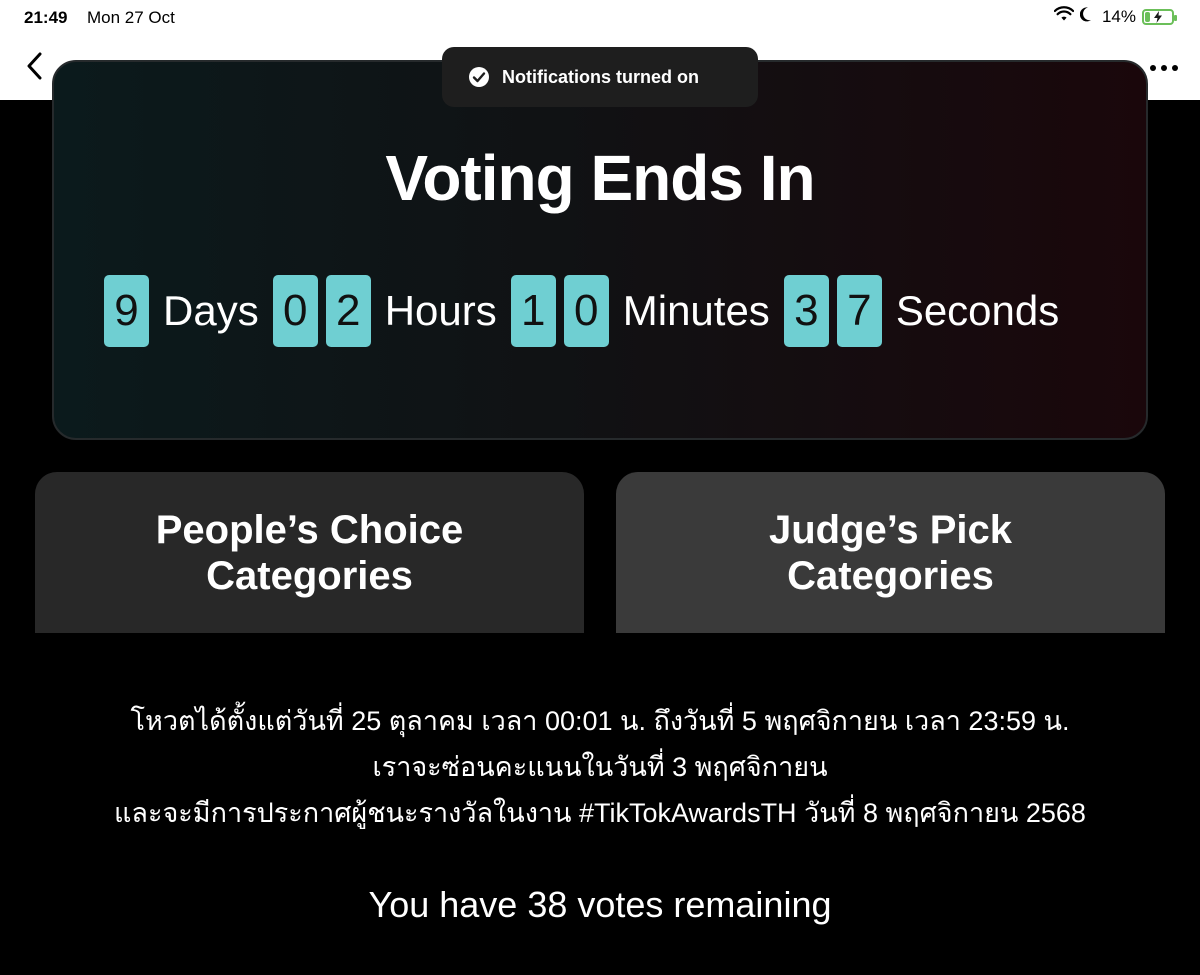 The width and height of the screenshot is (1200, 975). I want to click on seconds-label: Seconds, so click(977, 310).